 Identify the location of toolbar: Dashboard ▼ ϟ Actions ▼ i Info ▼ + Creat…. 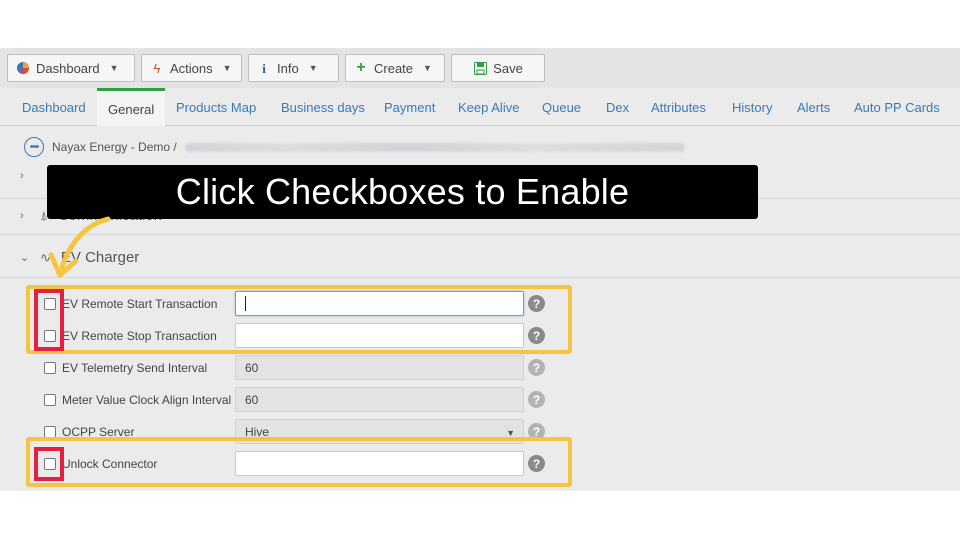
(480, 68).